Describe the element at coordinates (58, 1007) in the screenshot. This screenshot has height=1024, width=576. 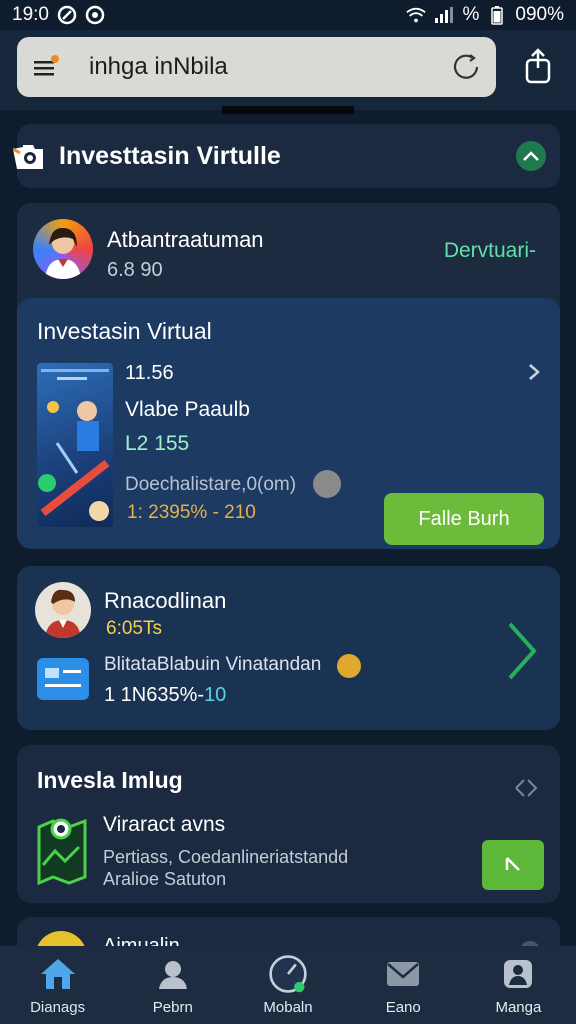
I see `nav-label: Dianags` at that location.